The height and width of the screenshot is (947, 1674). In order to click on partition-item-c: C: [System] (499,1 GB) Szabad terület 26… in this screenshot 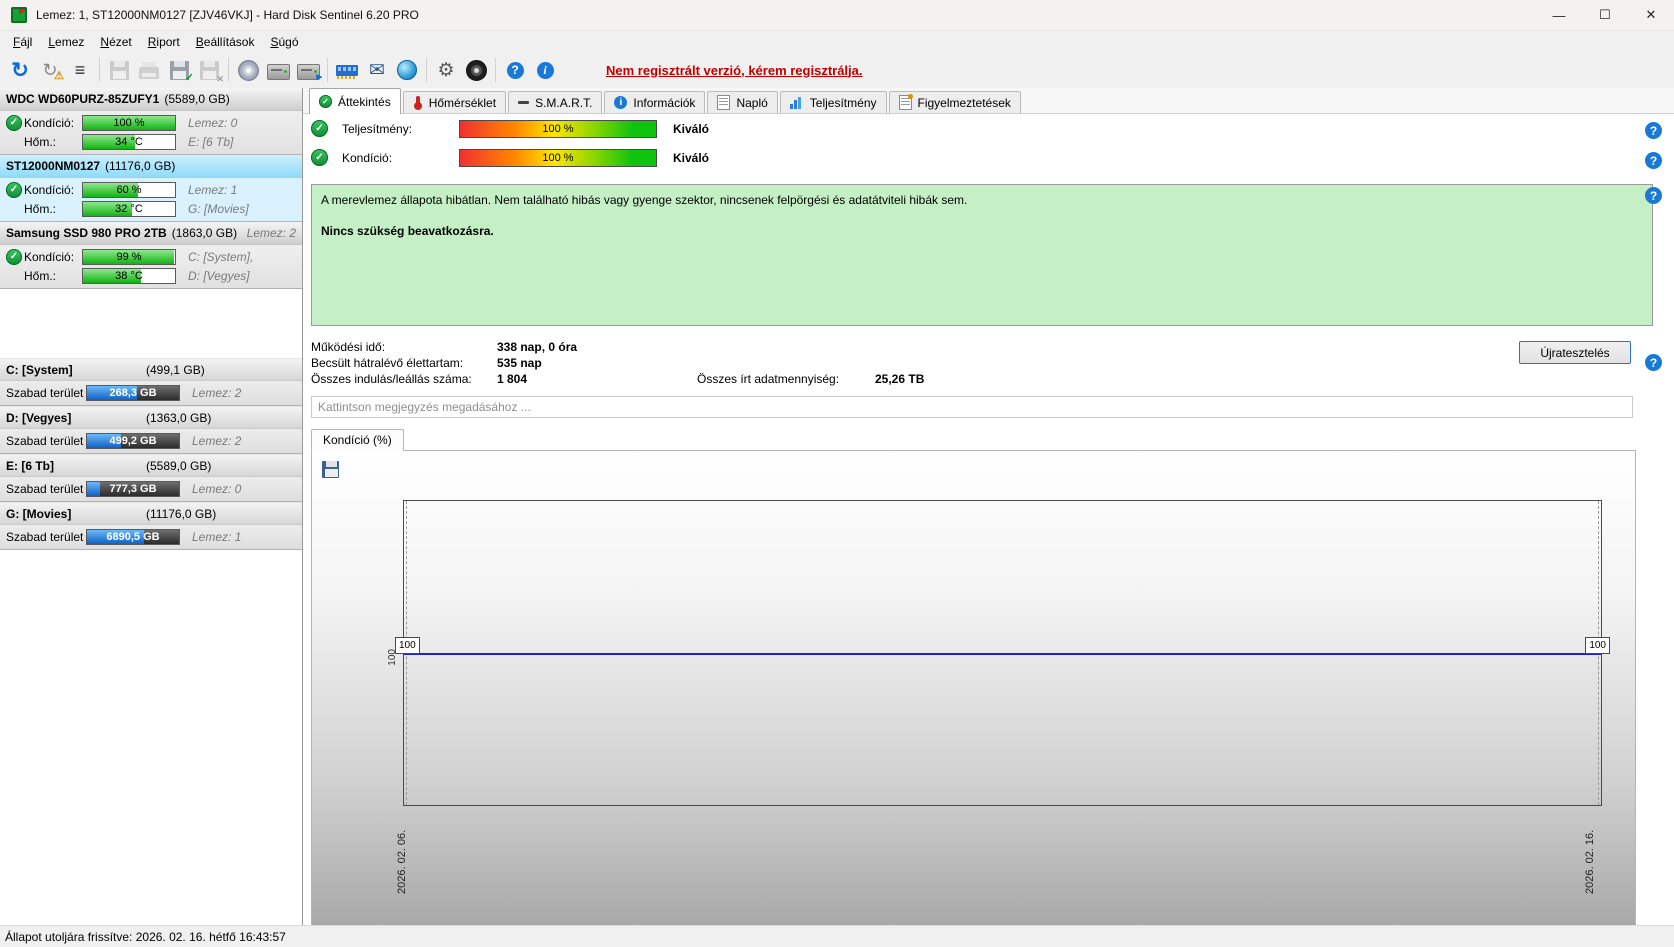, I will do `click(151, 382)`.